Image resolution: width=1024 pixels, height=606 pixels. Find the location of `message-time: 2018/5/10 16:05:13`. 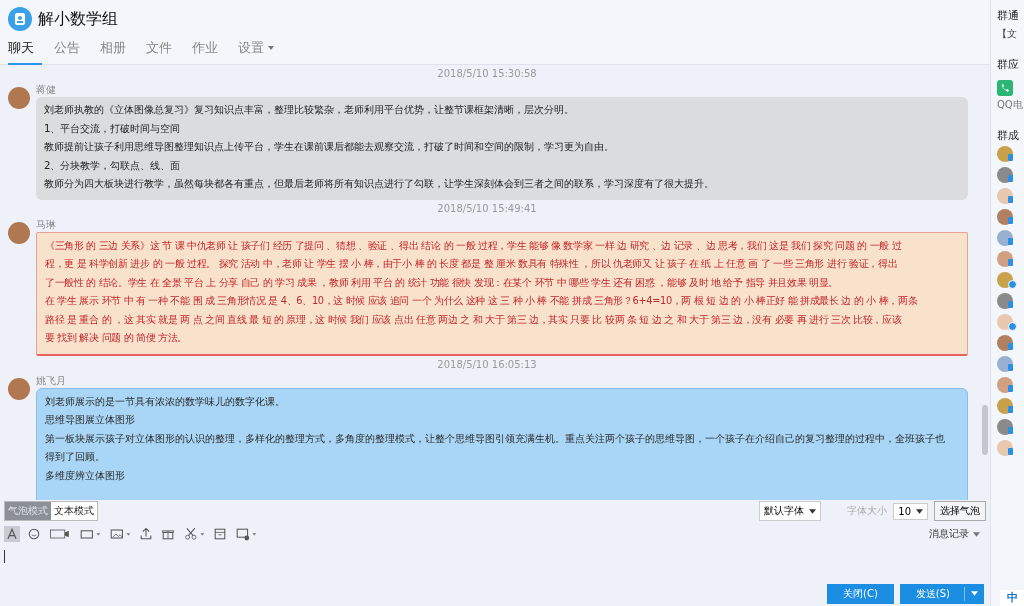

message-time: 2018/5/10 16:05:13 is located at coordinates (487, 365).